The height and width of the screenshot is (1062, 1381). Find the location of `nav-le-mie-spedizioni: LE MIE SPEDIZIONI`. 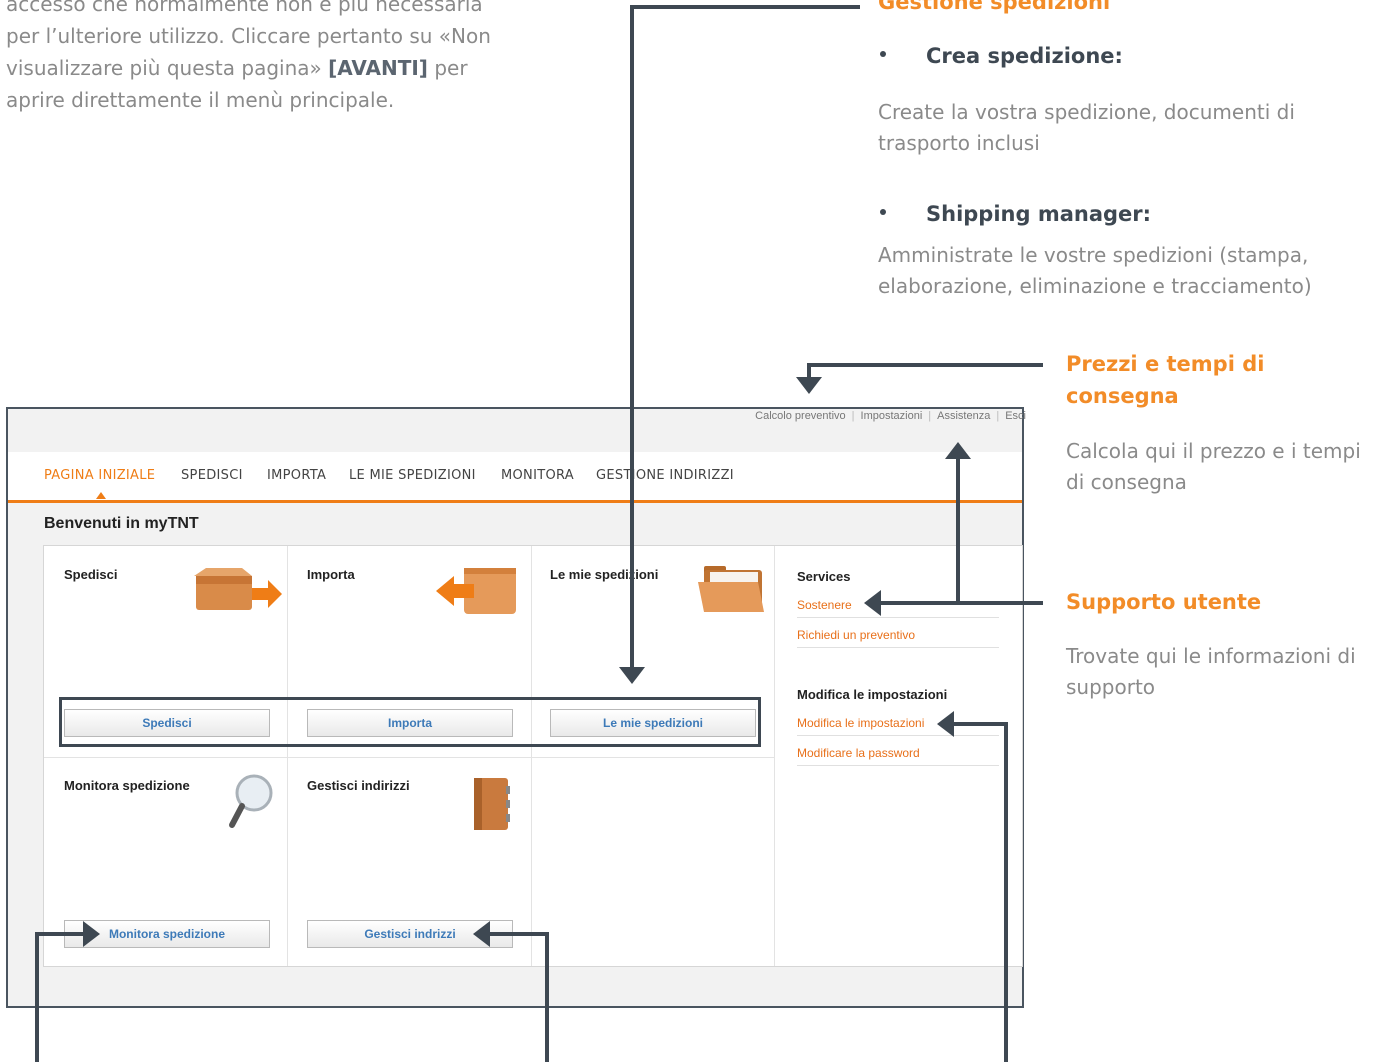

nav-le-mie-spedizioni: LE MIE SPEDIZIONI is located at coordinates (412, 475).